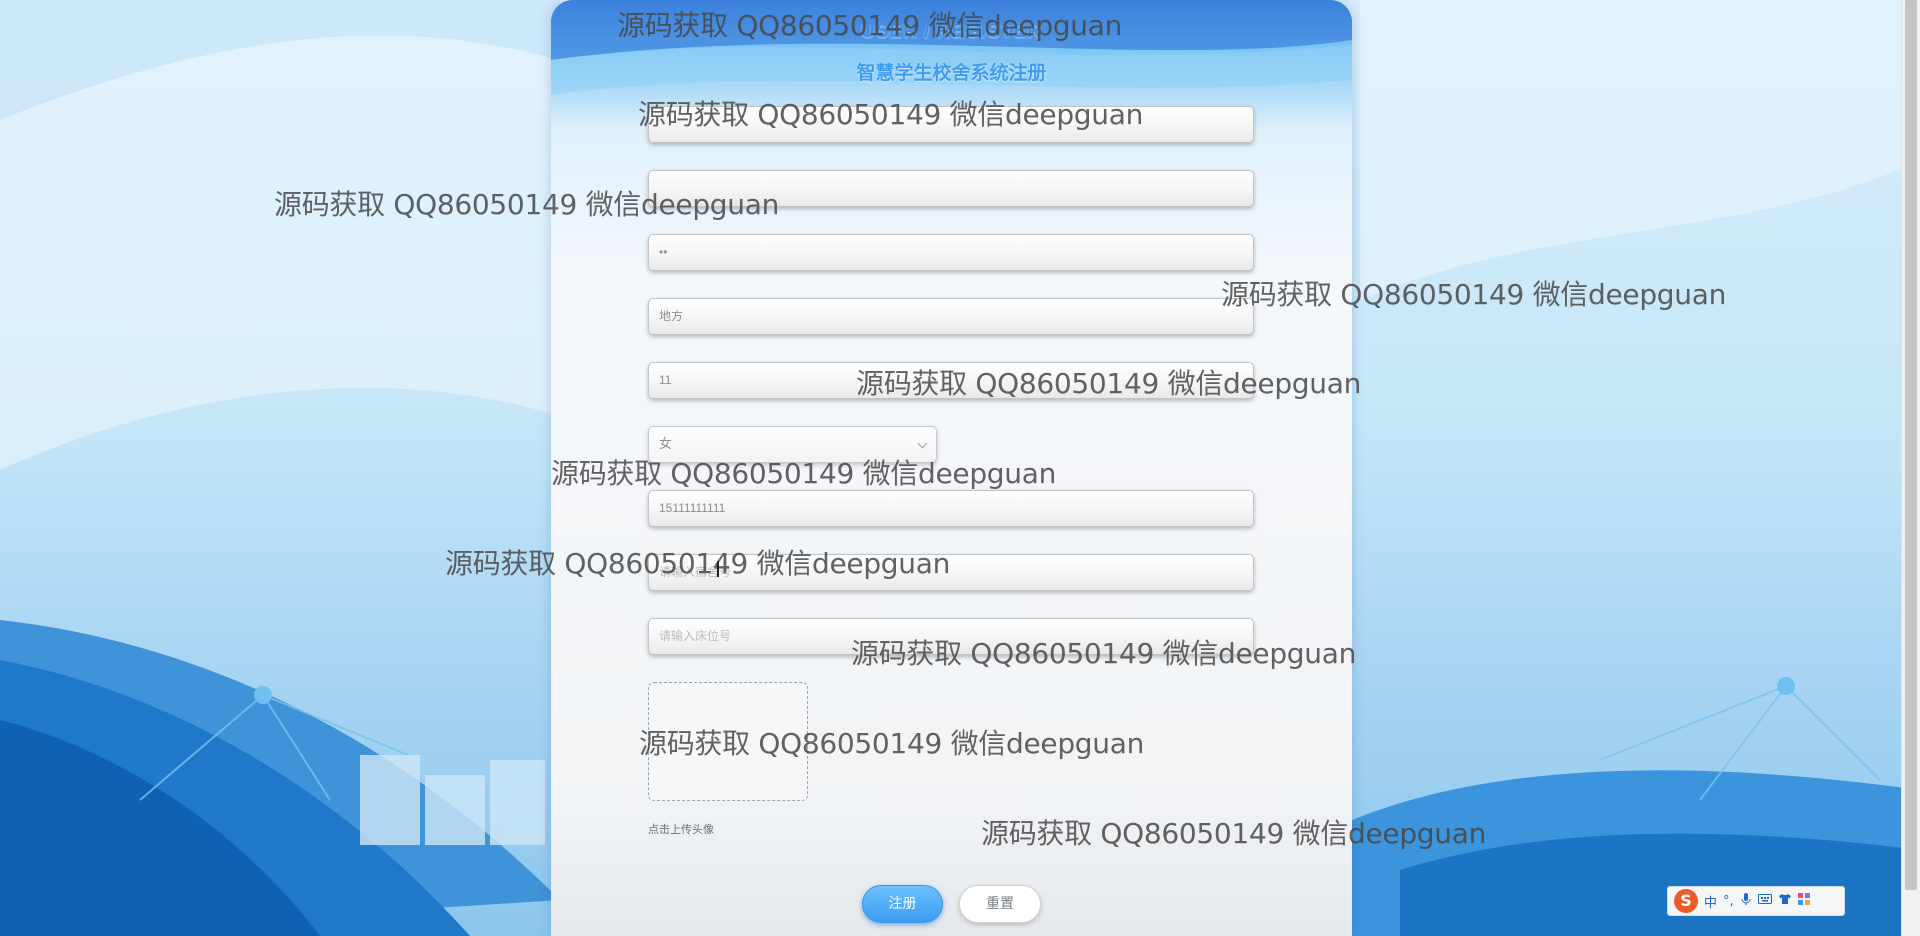  I want to click on phone-field: 15111111111, so click(951, 508).